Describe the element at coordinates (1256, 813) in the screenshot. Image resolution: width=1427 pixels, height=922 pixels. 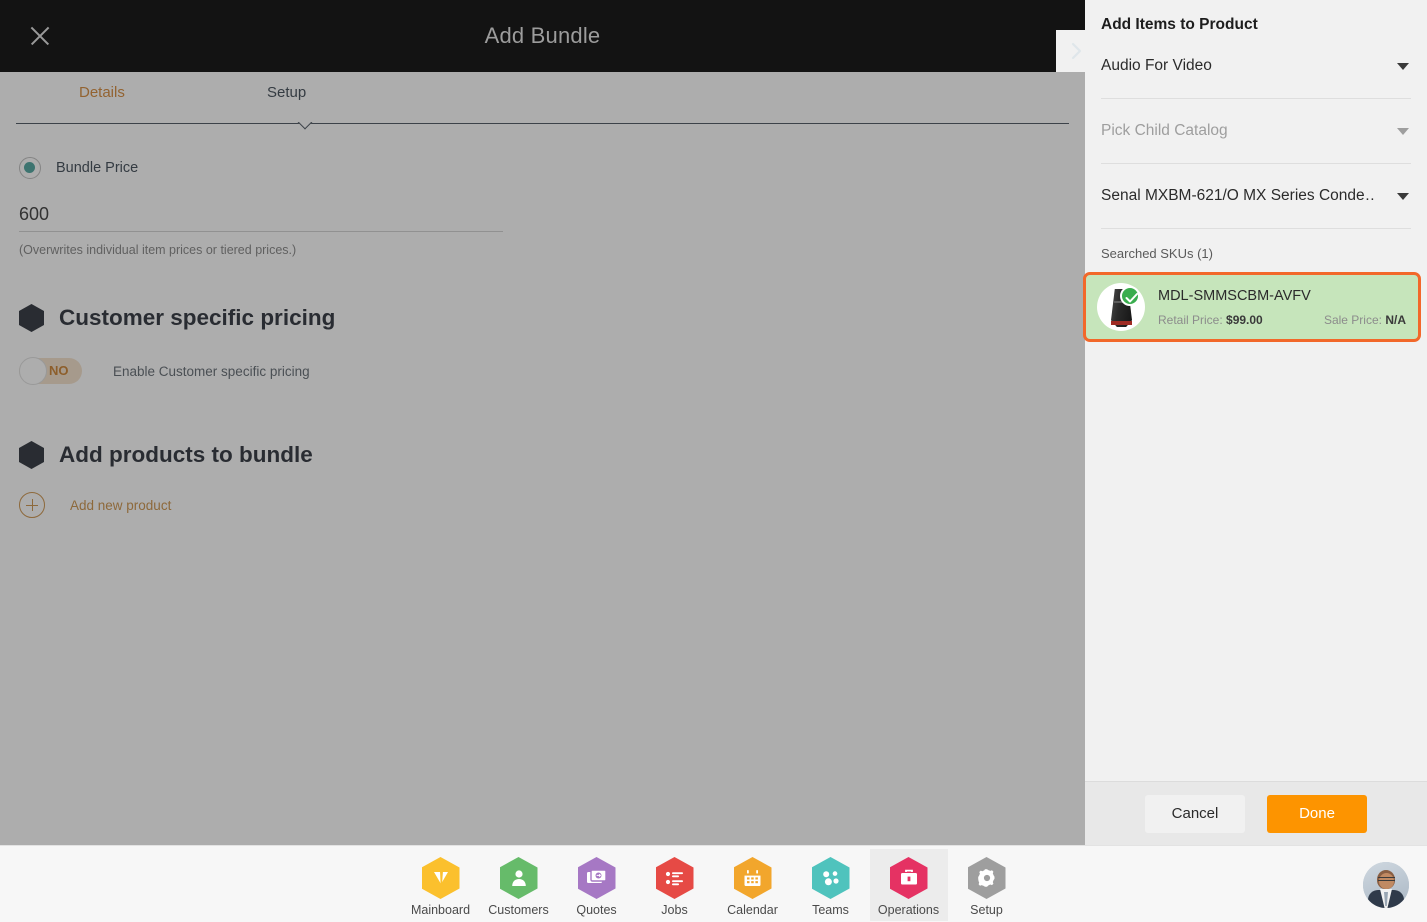
I see `panel-footer: Cancel Done` at that location.